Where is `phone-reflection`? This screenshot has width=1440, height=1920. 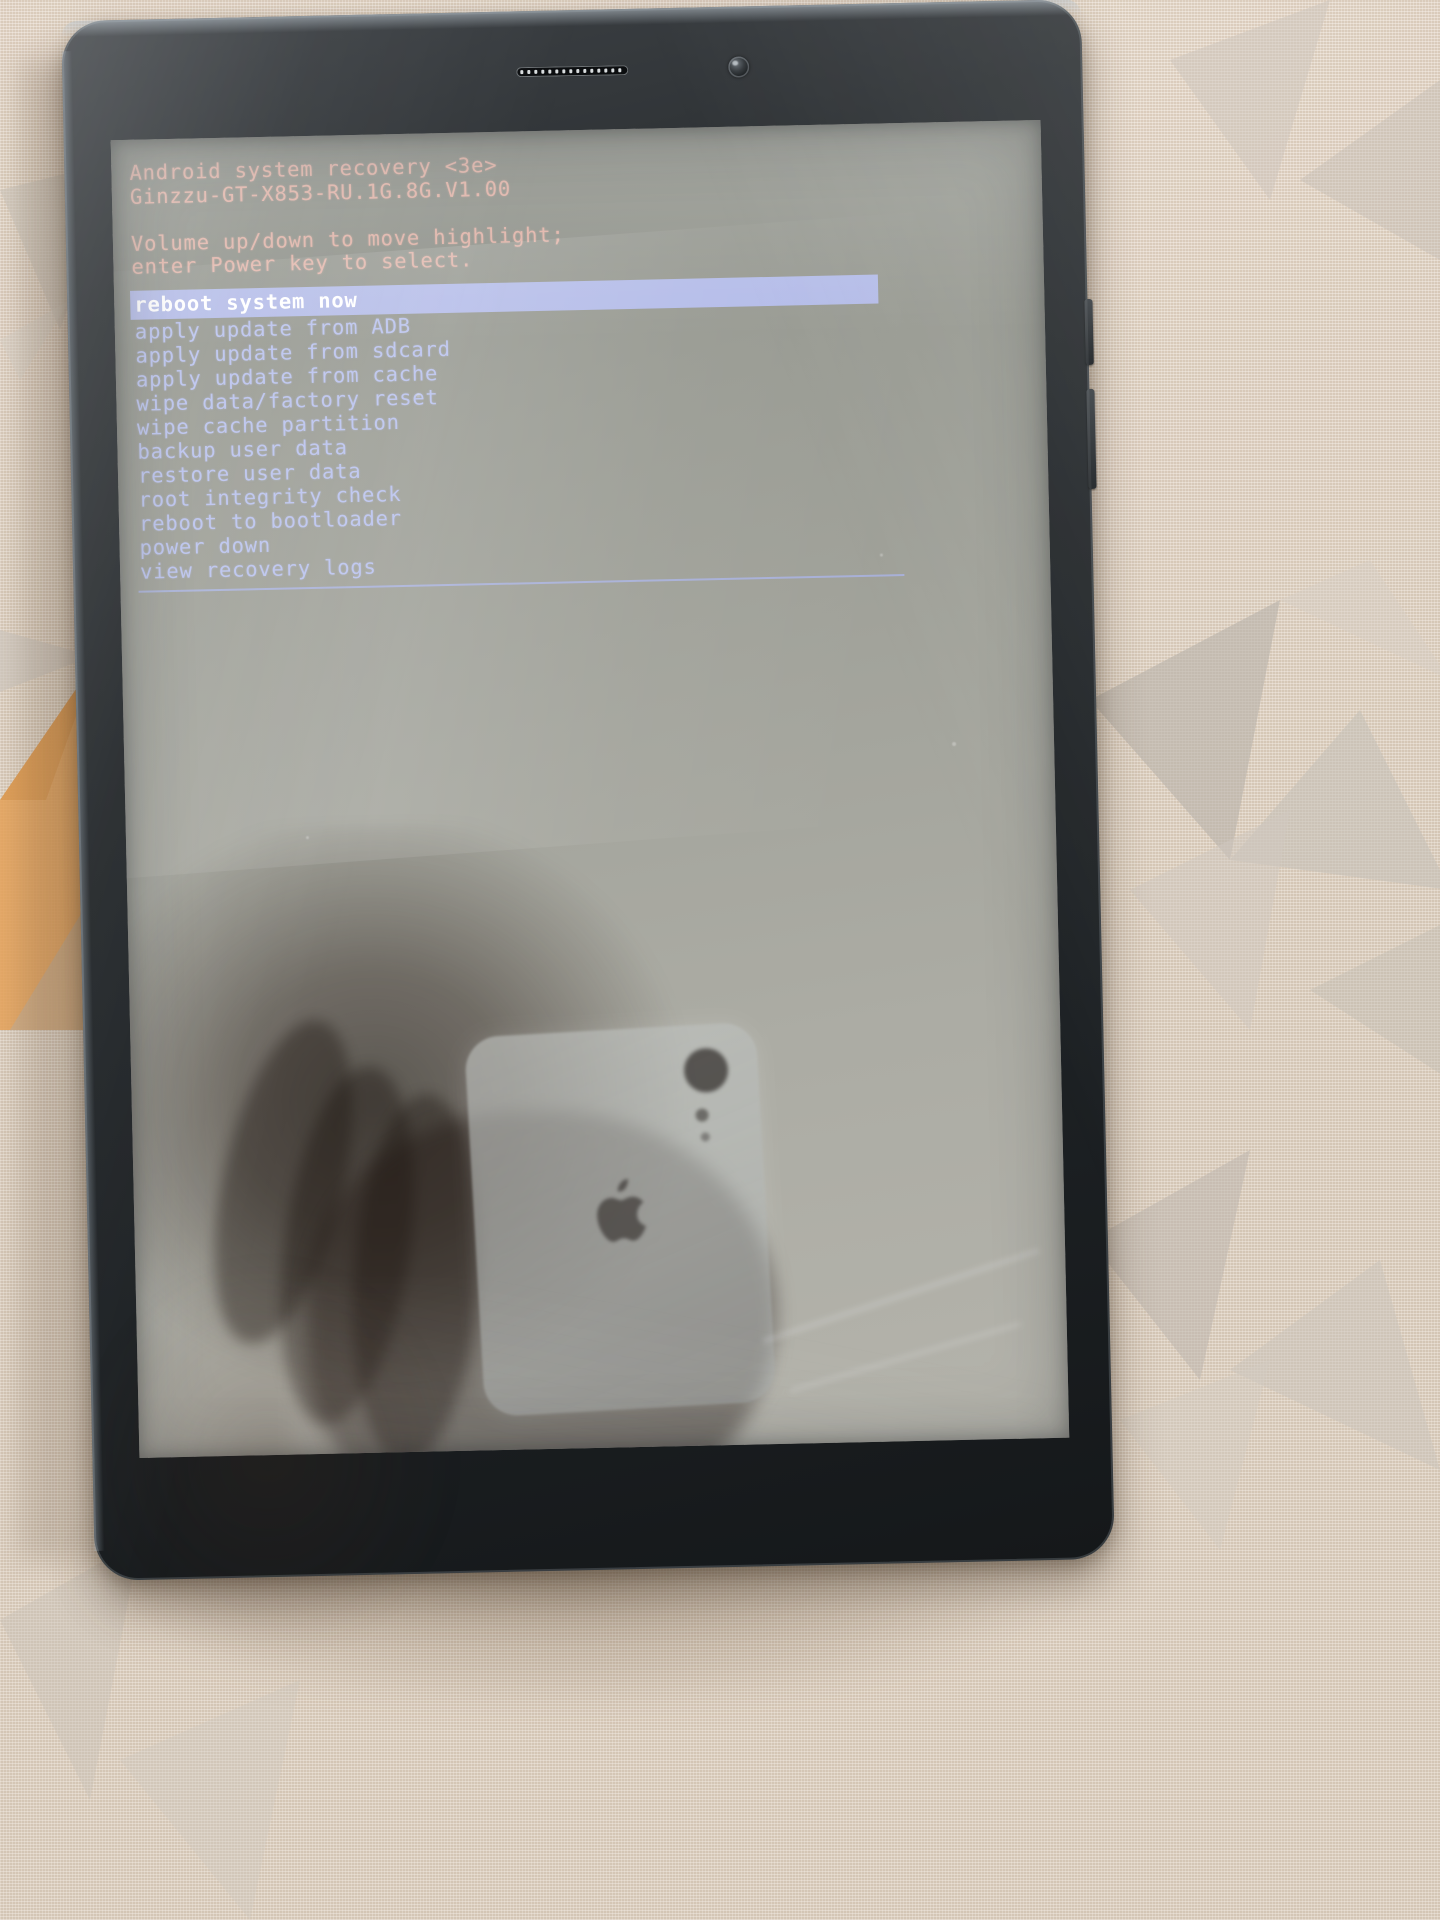
phone-reflection is located at coordinates (620, 1219).